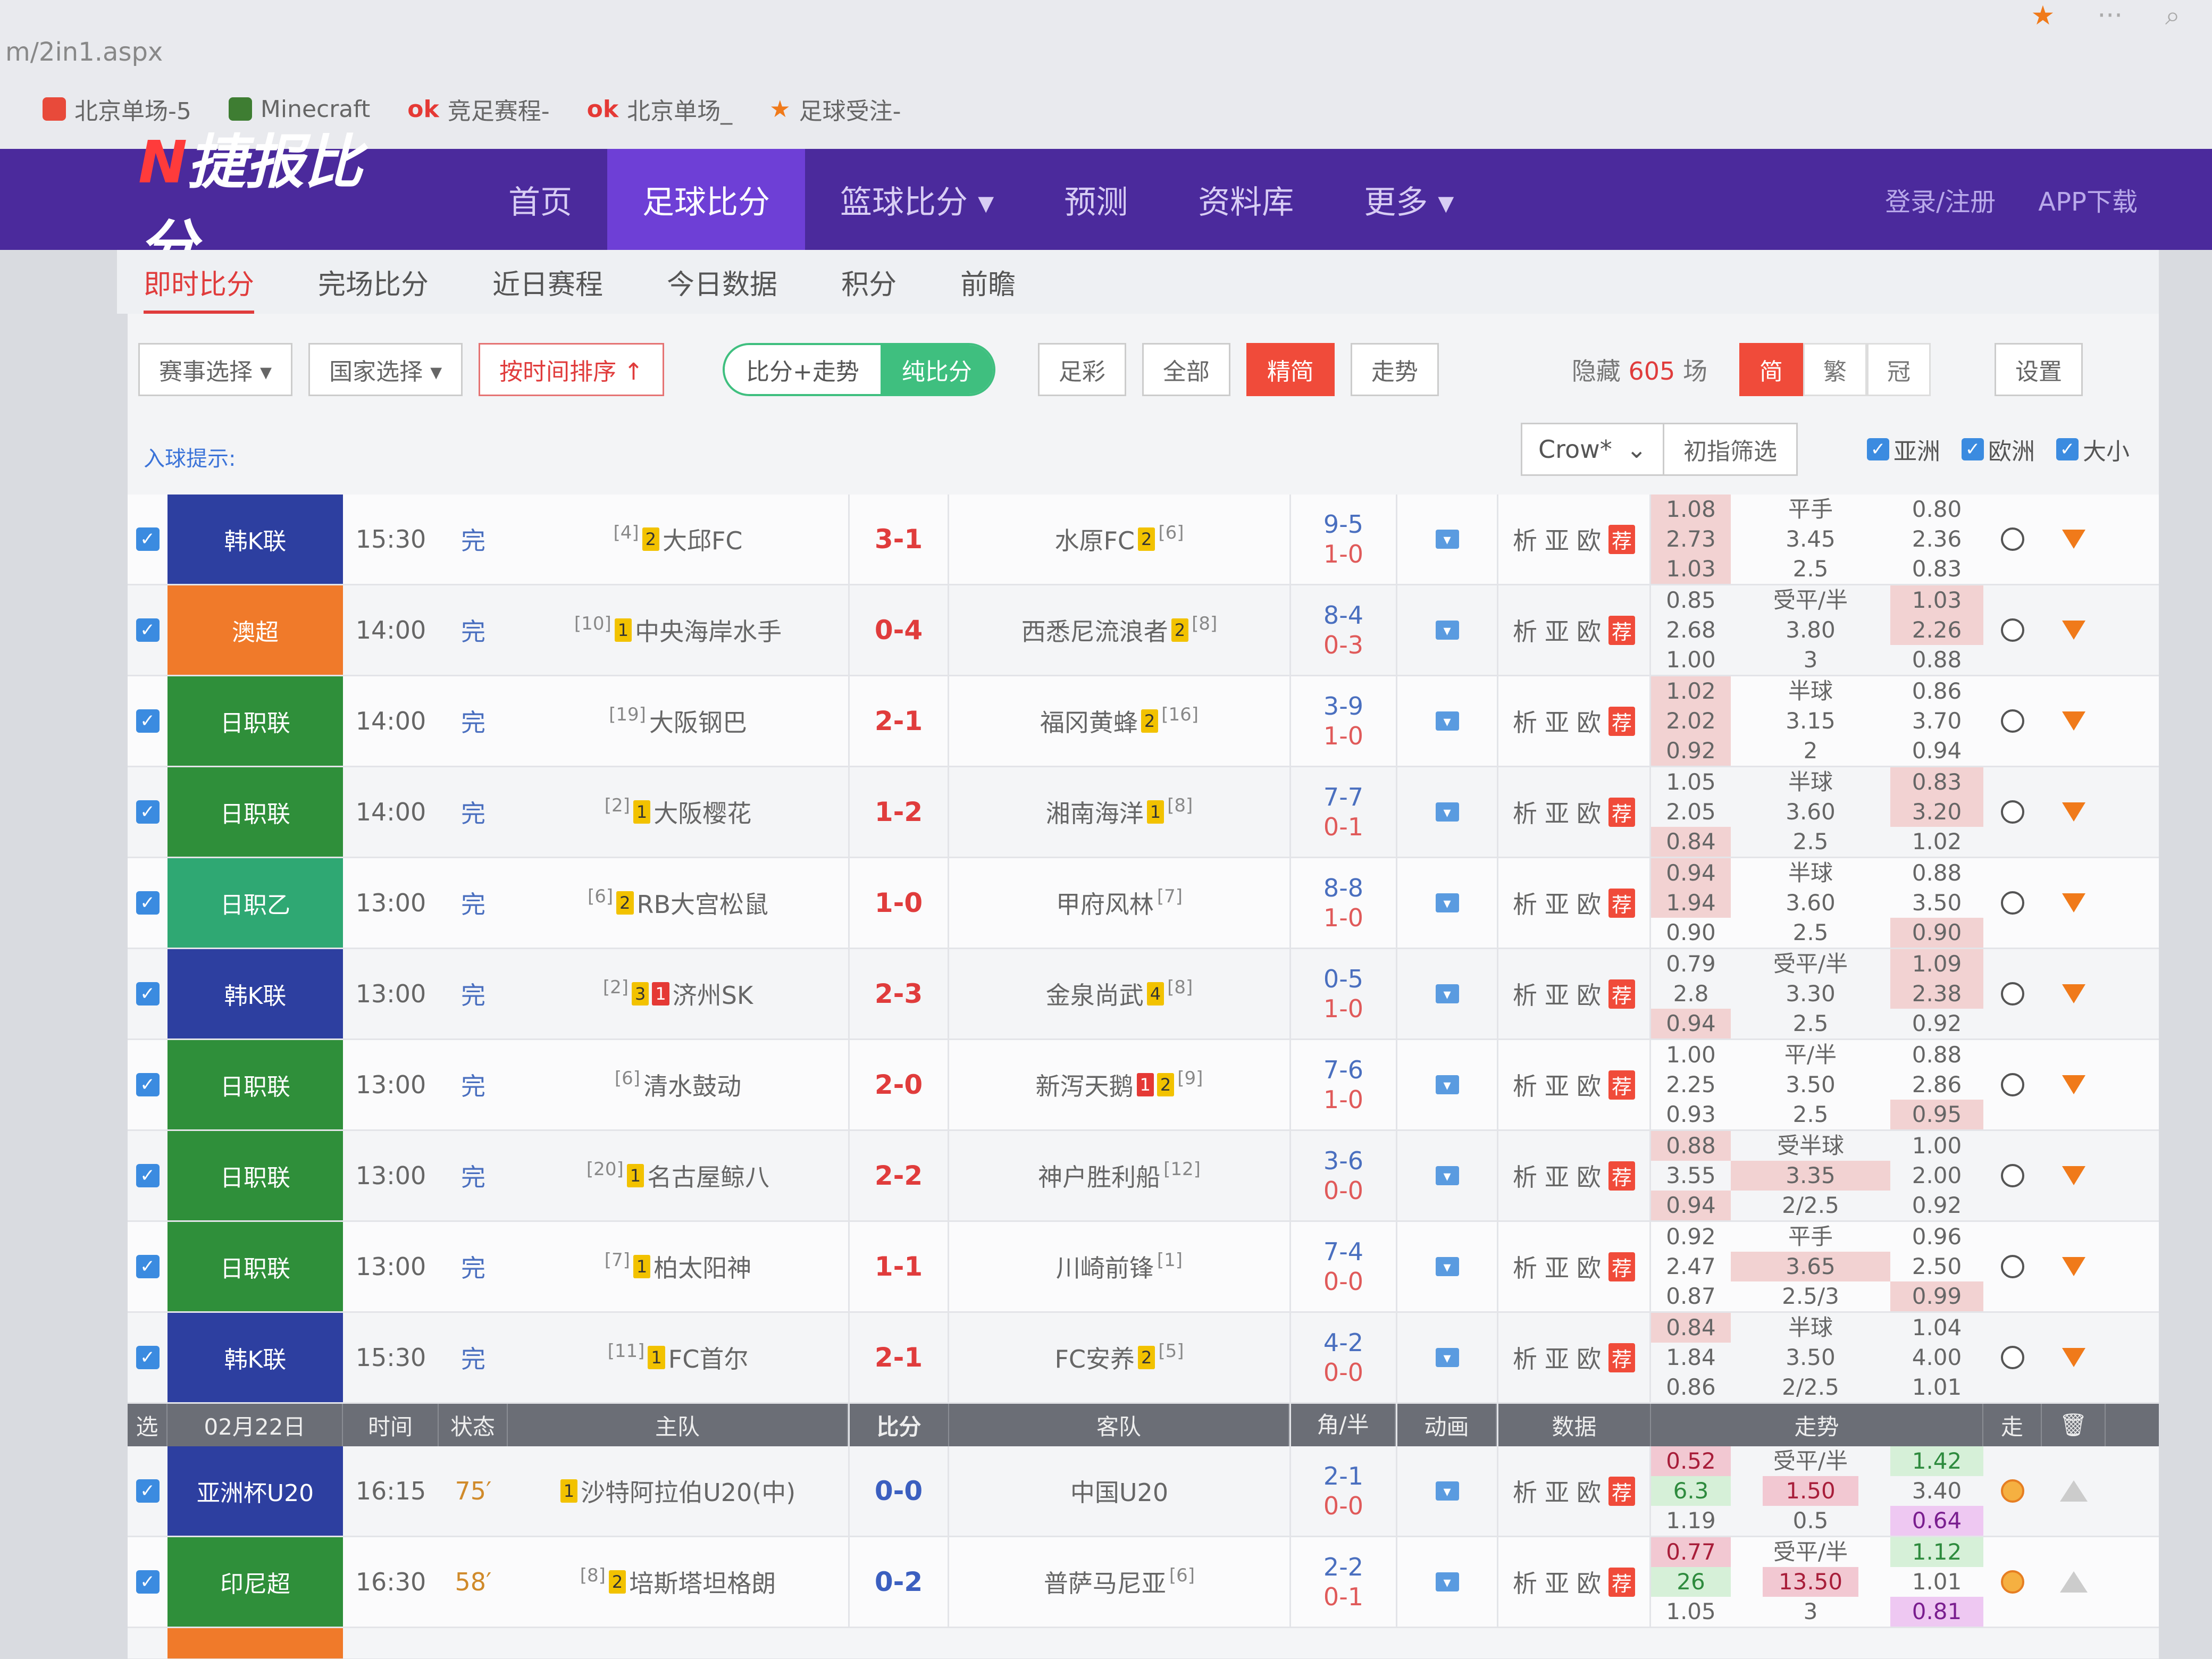  What do you see at coordinates (1119, 1084) in the screenshot?
I see `away-team: 新泻天鹅 1 2 [9]` at bounding box center [1119, 1084].